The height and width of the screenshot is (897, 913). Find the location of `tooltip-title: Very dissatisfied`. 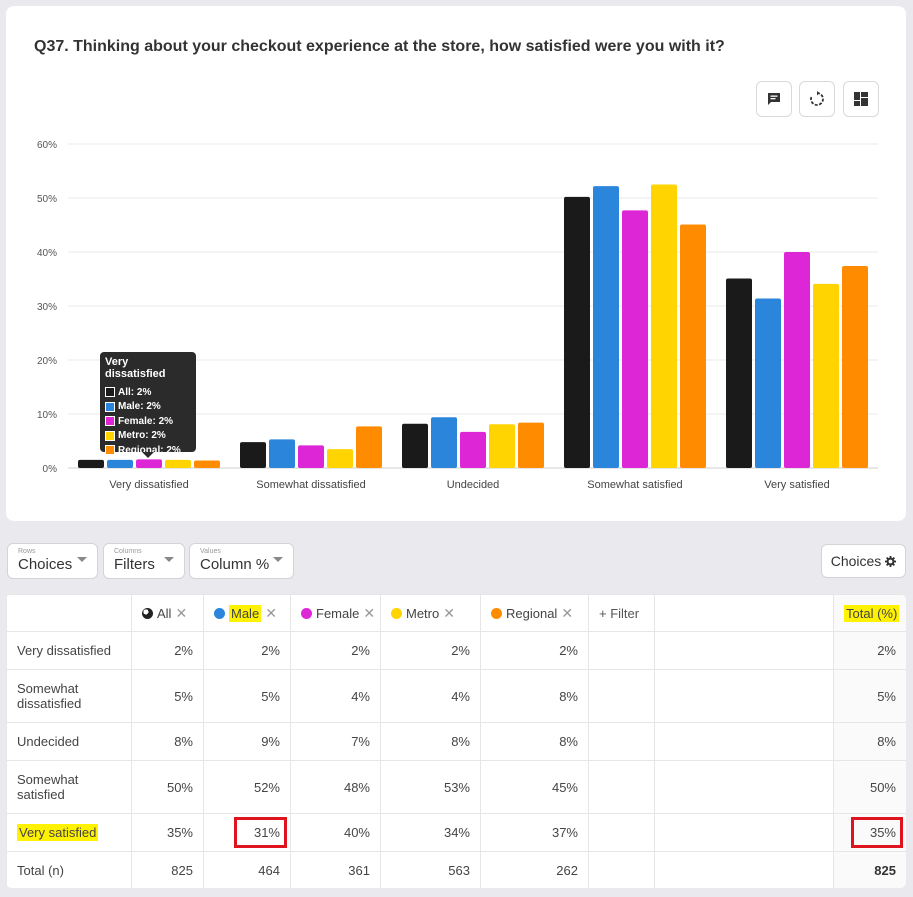

tooltip-title: Very dissatisfied is located at coordinates (135, 368).